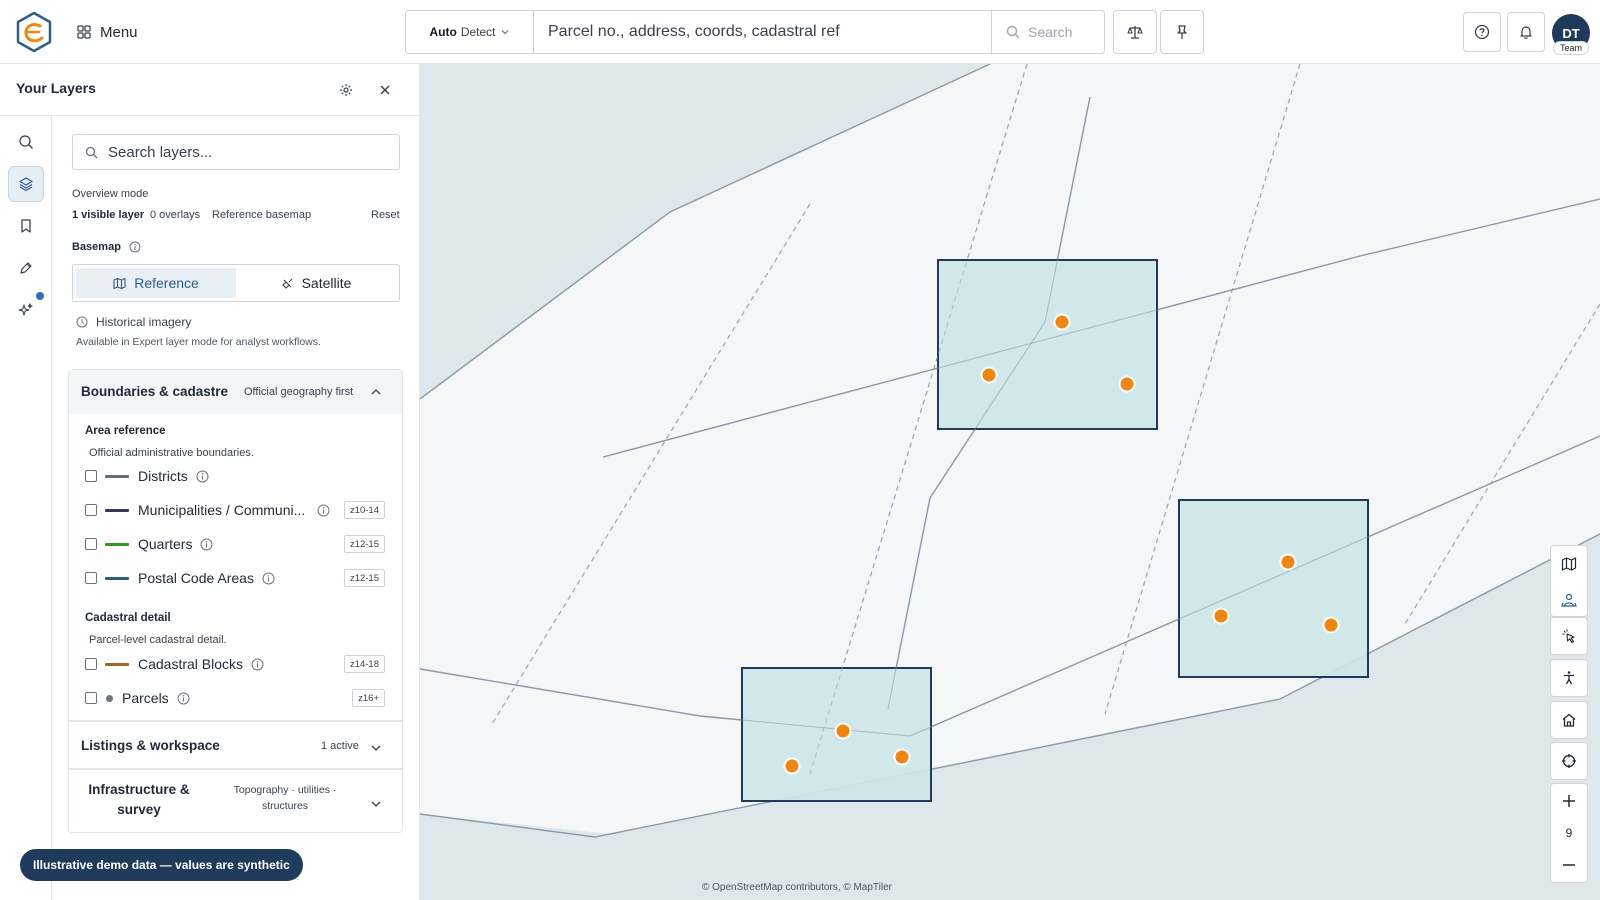  What do you see at coordinates (209, 90) in the screenshot?
I see `panel-header: Your Layers` at bounding box center [209, 90].